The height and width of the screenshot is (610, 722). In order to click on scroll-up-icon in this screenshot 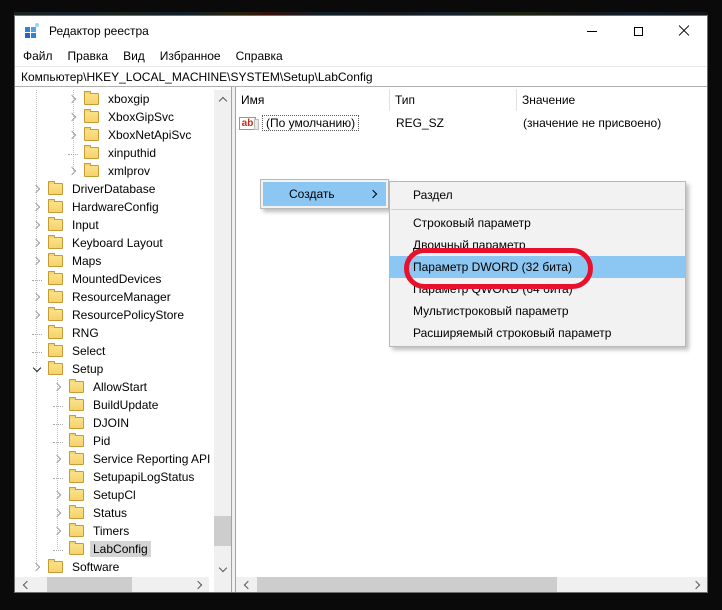, I will do `click(222, 98)`.